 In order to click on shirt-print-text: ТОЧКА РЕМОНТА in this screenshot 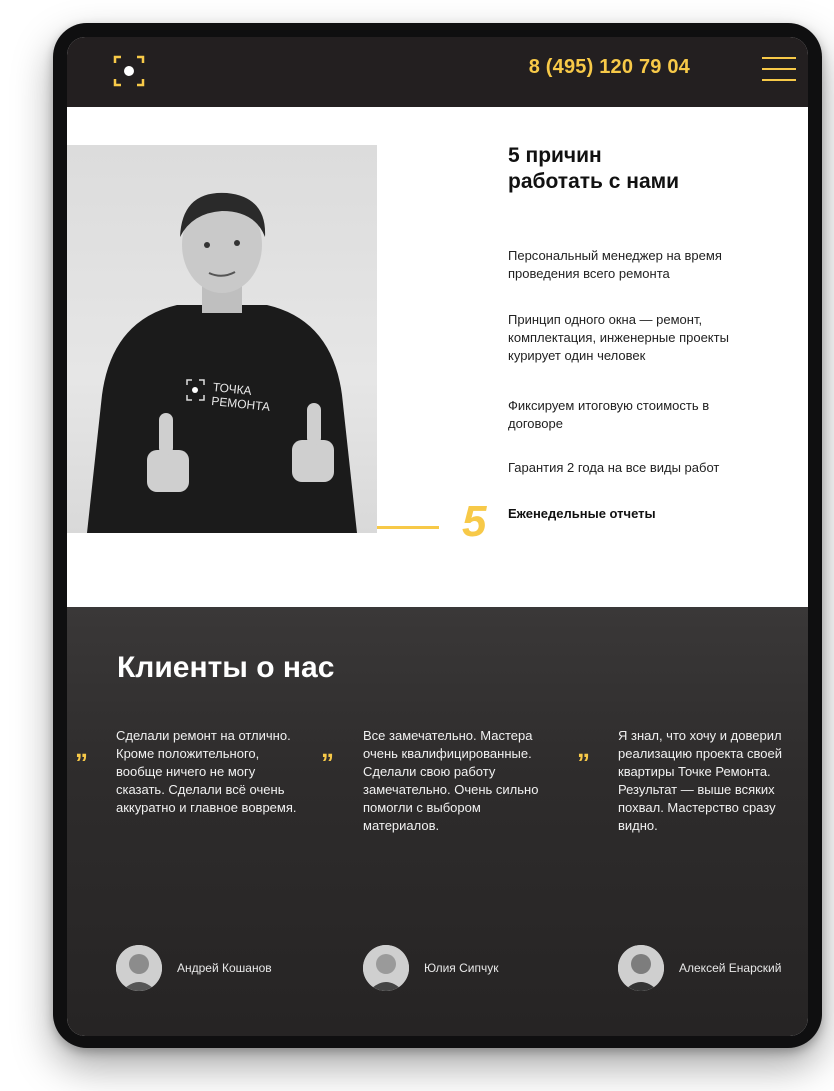, I will do `click(242, 397)`.